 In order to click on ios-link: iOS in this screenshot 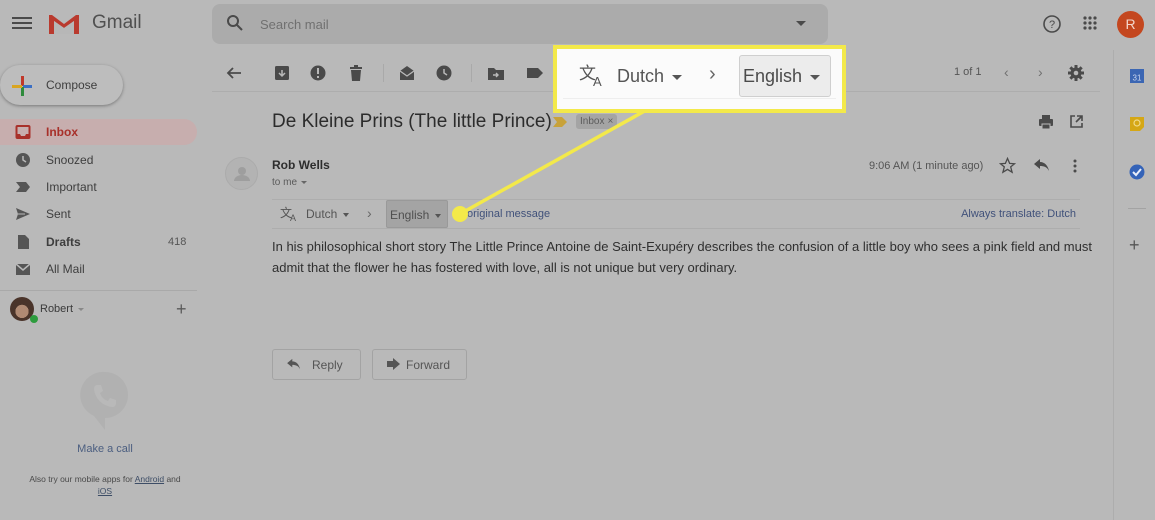, I will do `click(105, 491)`.